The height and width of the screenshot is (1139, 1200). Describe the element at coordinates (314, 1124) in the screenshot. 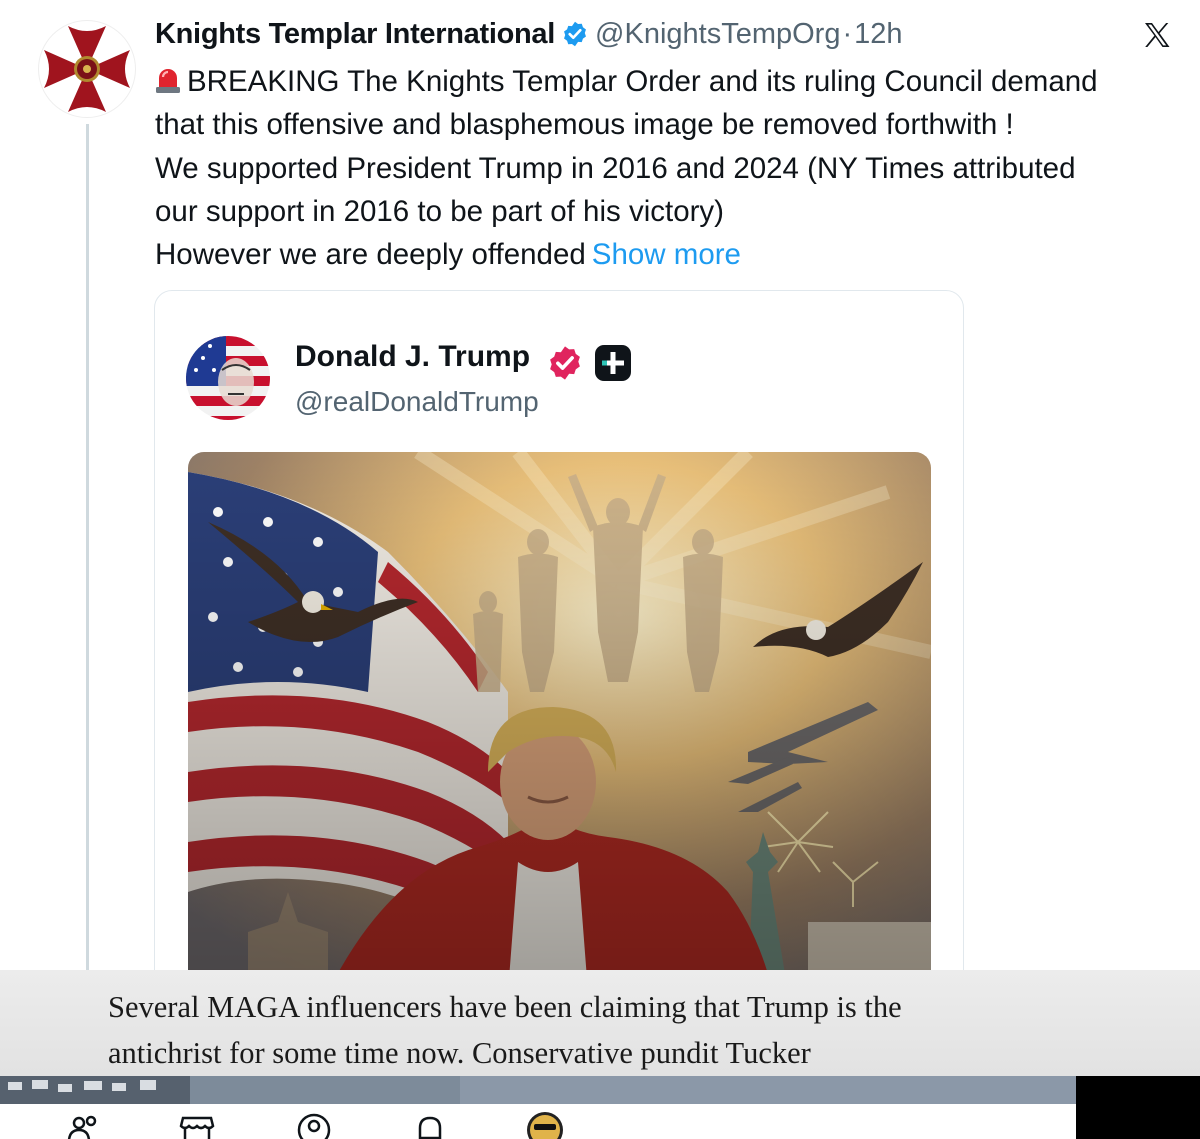

I see `profile-icon` at that location.